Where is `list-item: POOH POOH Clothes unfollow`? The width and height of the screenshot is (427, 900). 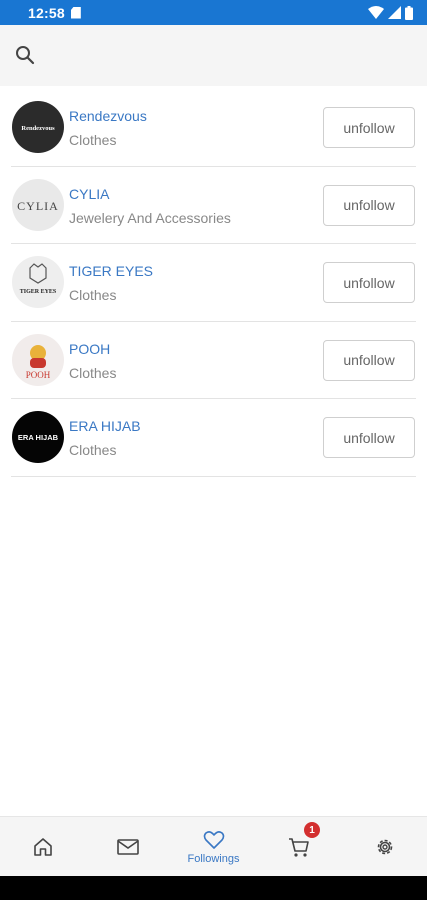 list-item: POOH POOH Clothes unfollow is located at coordinates (213, 360).